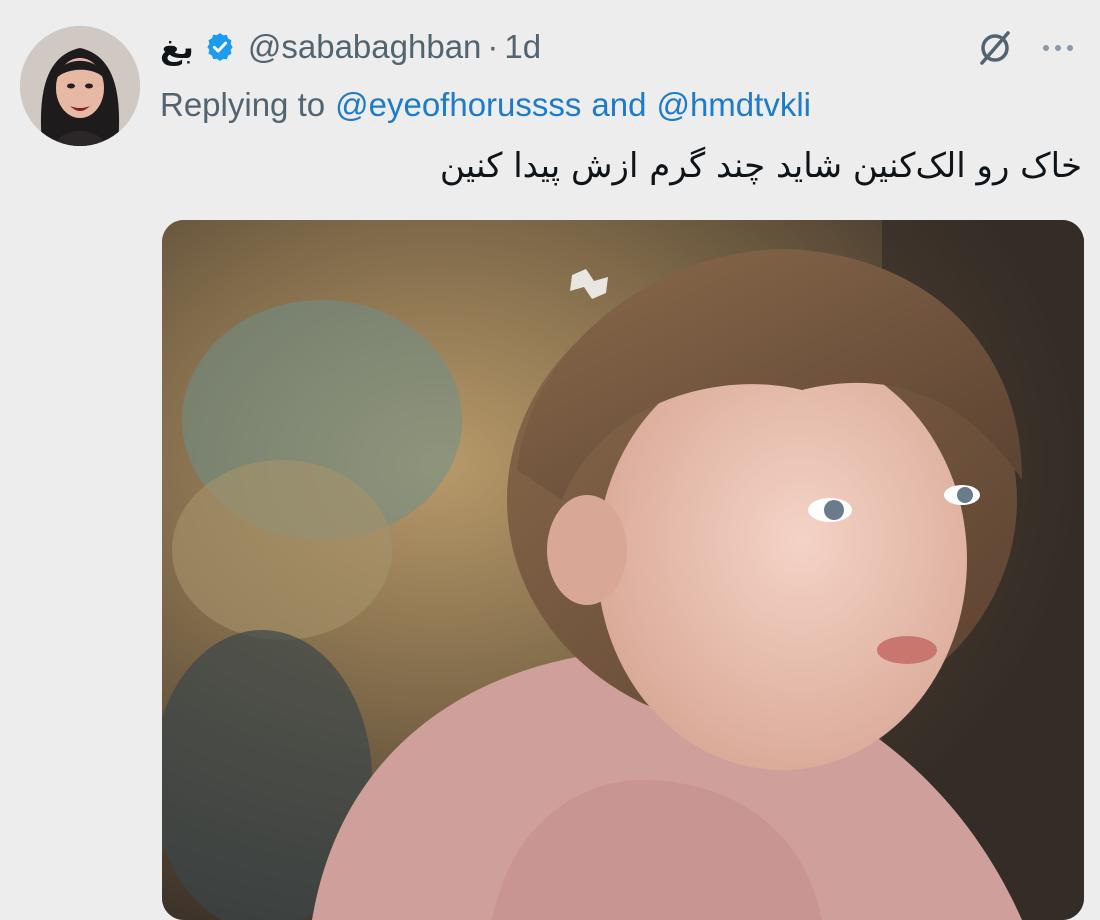 The width and height of the screenshot is (1100, 920). Describe the element at coordinates (365, 47) in the screenshot. I see `user-handle: @sababaghban` at that location.